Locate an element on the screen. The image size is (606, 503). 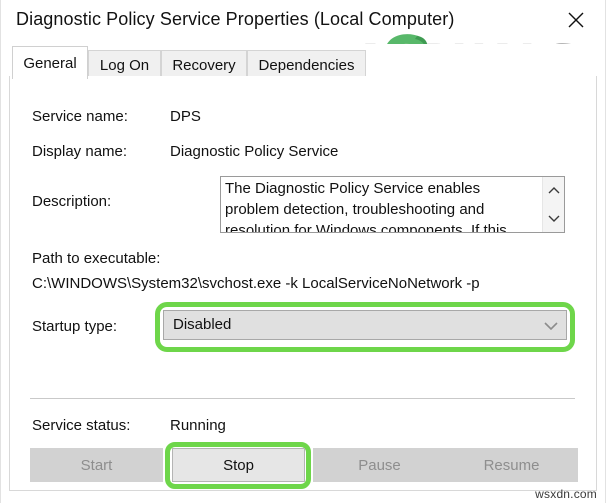
tab-strip: General Log On Recovery Dependencies is located at coordinates (303, 61).